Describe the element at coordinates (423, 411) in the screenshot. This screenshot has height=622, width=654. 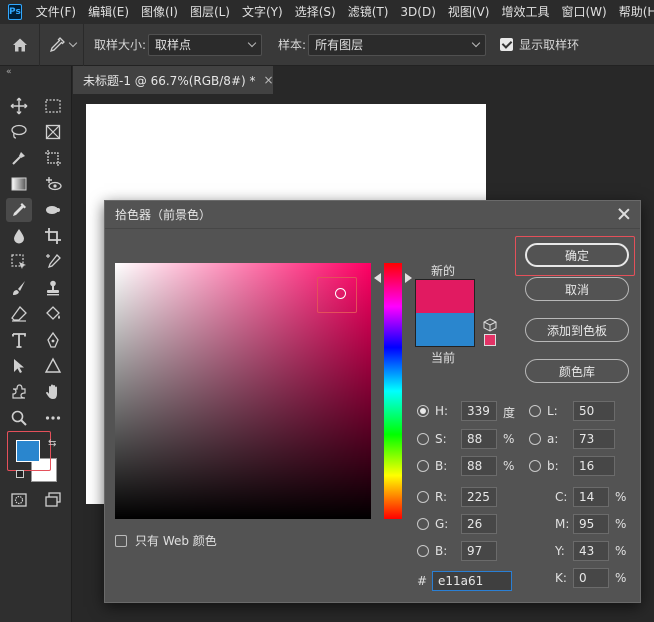
I see `hue-radio` at that location.